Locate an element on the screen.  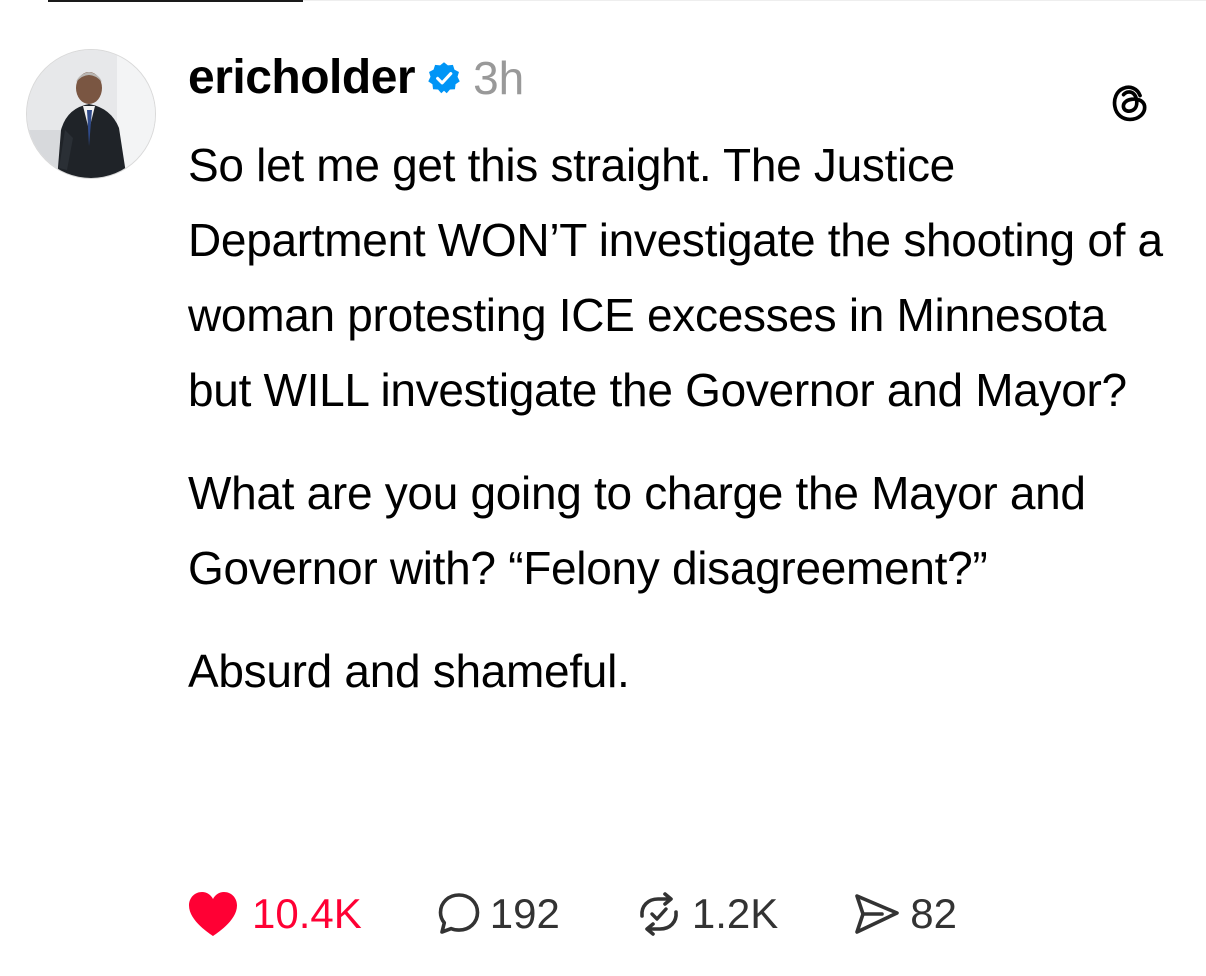
repost-icon is located at coordinates (659, 914).